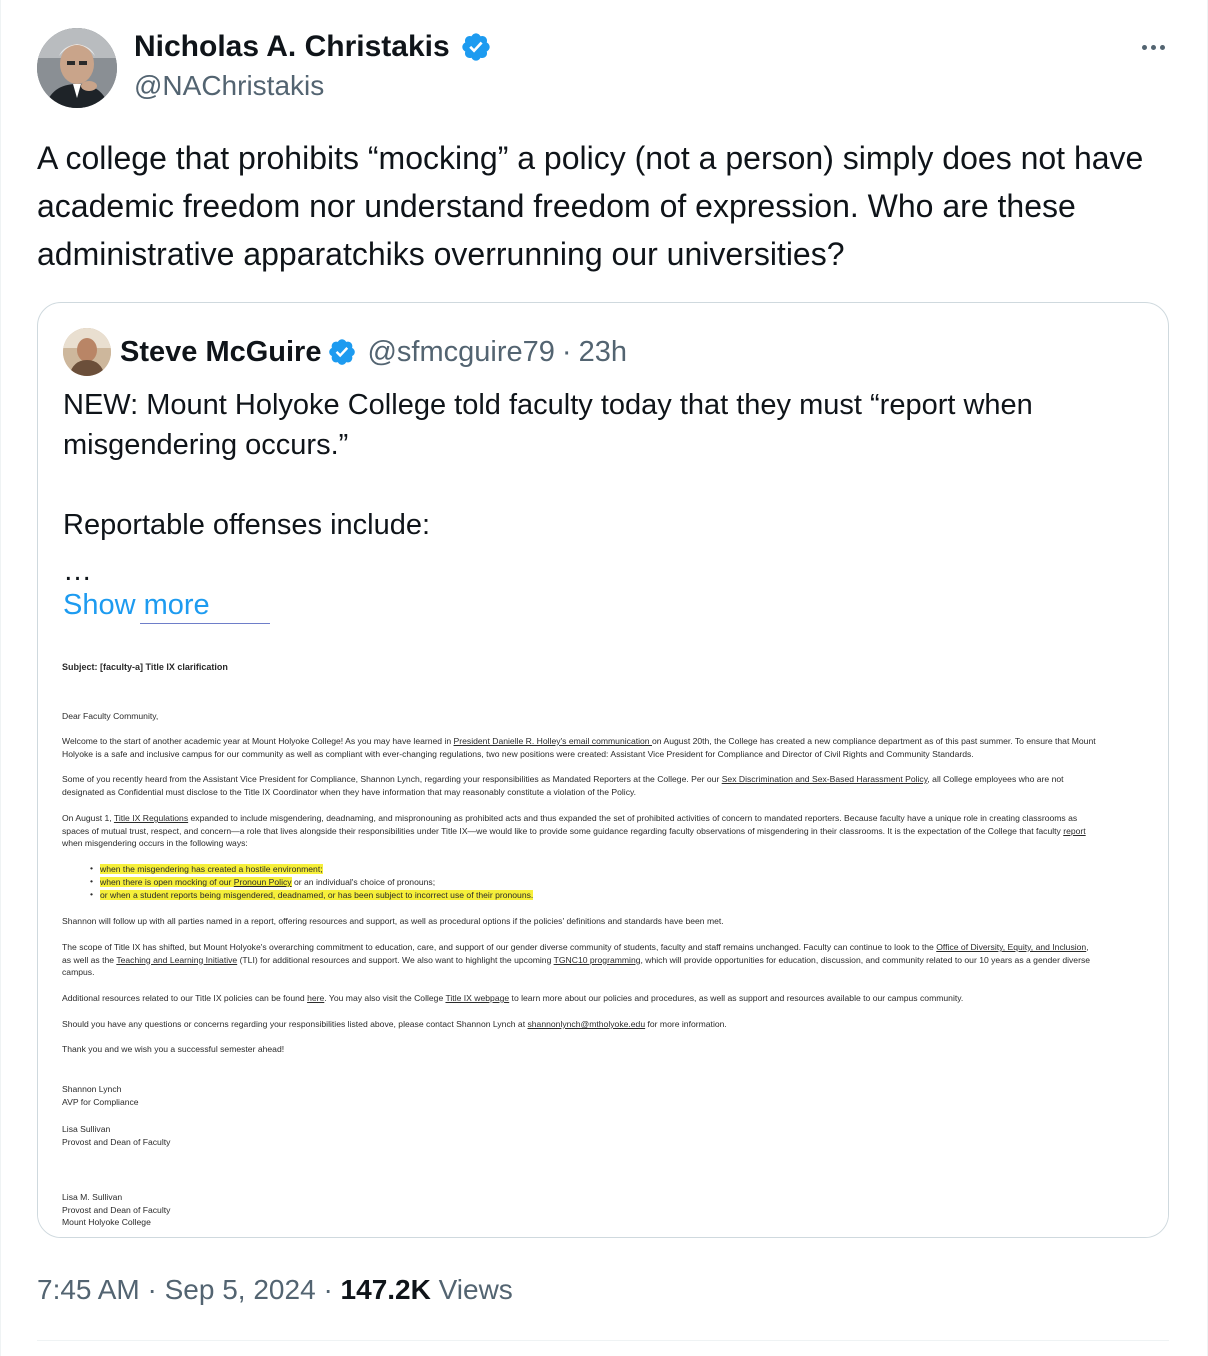 The image size is (1208, 1356). Describe the element at coordinates (220, 352) in the screenshot. I see `quote-author-name: Steve McGuire` at that location.